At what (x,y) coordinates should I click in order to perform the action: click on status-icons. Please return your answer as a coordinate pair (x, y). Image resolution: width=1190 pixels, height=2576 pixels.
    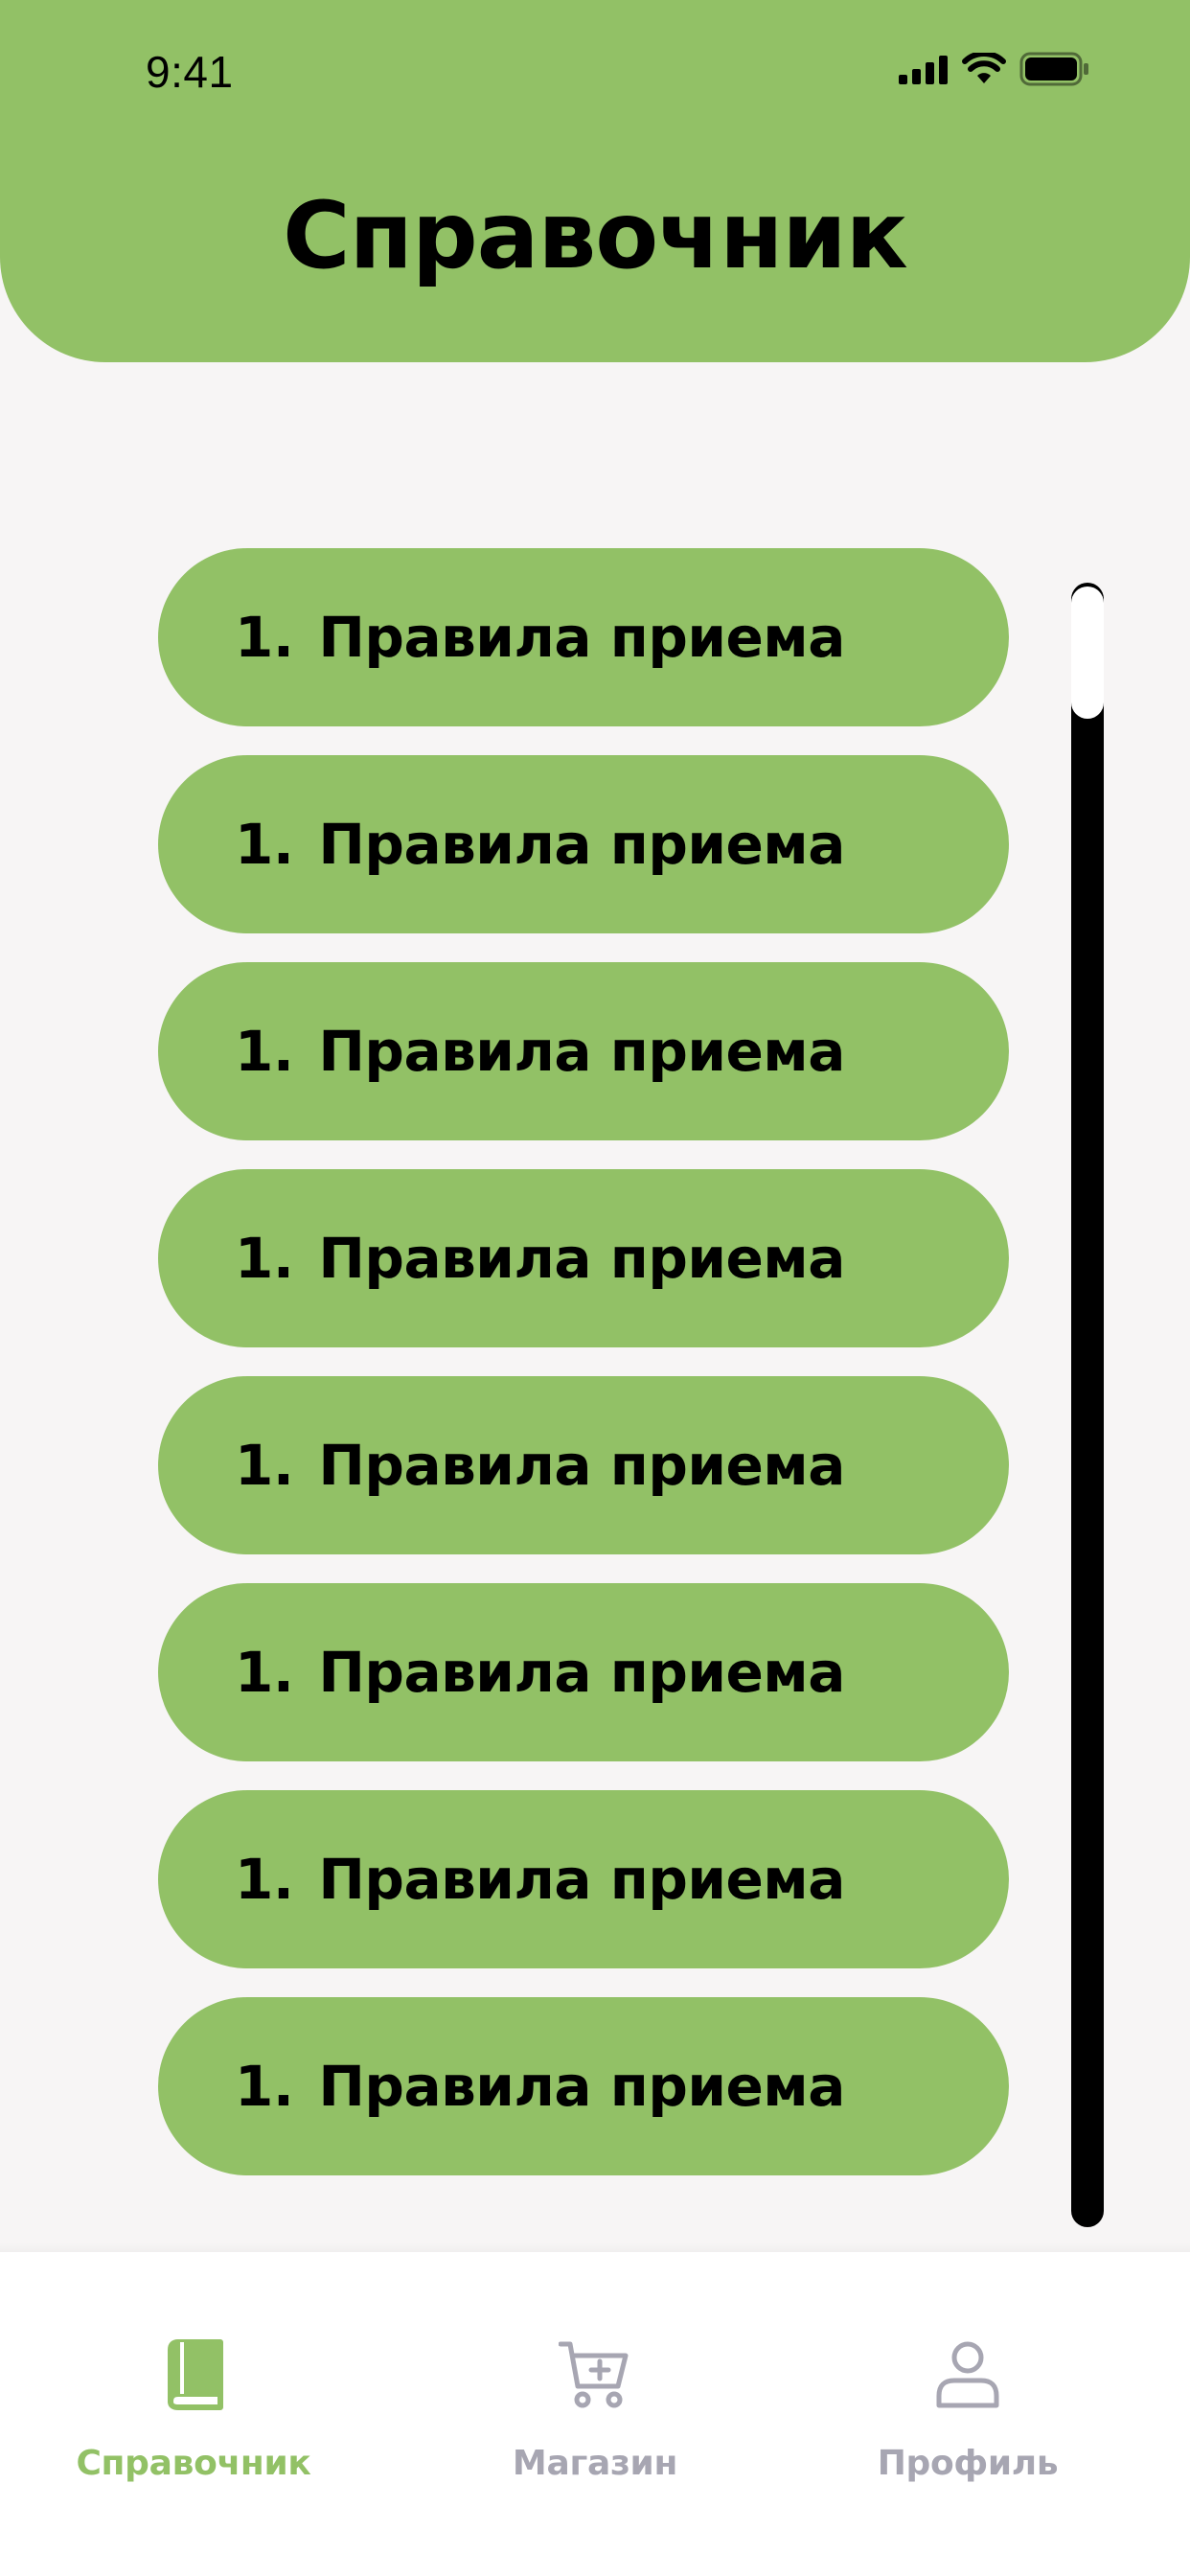
    Looking at the image, I should click on (995, 69).